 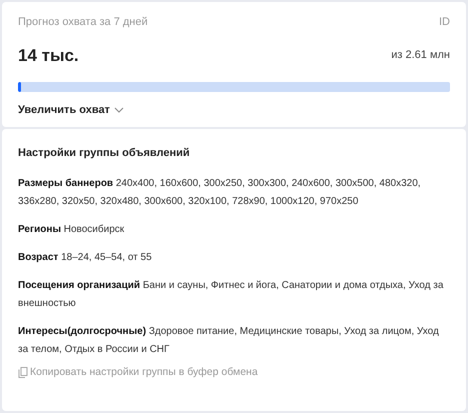 What do you see at coordinates (72, 230) in the screenshot?
I see `setting-row-text: Регионы Новосибирск` at bounding box center [72, 230].